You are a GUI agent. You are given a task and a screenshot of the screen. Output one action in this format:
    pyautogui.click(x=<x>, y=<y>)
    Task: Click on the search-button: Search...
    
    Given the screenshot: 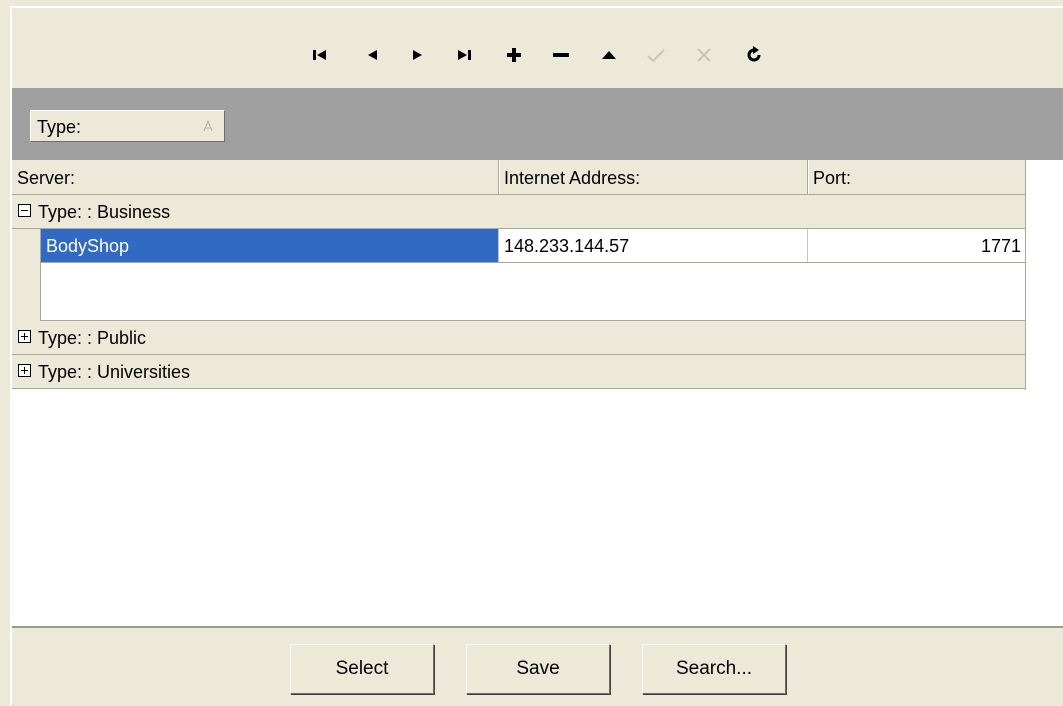 What is the action you would take?
    pyautogui.click(x=714, y=669)
    